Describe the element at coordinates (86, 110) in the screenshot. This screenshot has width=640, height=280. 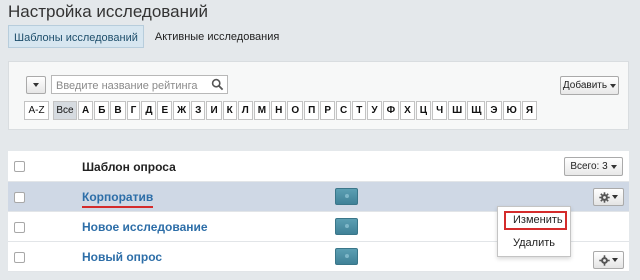
I see `letter-button: А` at that location.